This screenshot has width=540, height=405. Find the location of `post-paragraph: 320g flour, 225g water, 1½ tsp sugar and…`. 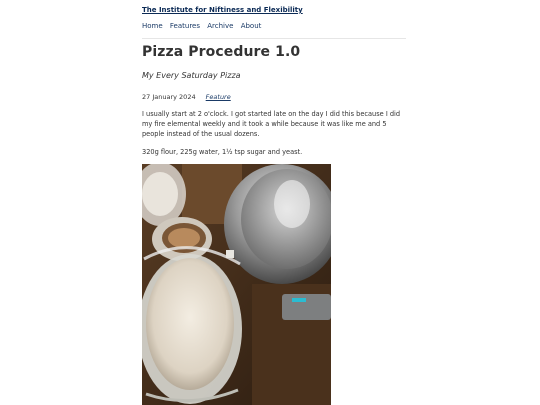

post-paragraph: 320g flour, 225g water, 1½ tsp sugar and… is located at coordinates (222, 152).